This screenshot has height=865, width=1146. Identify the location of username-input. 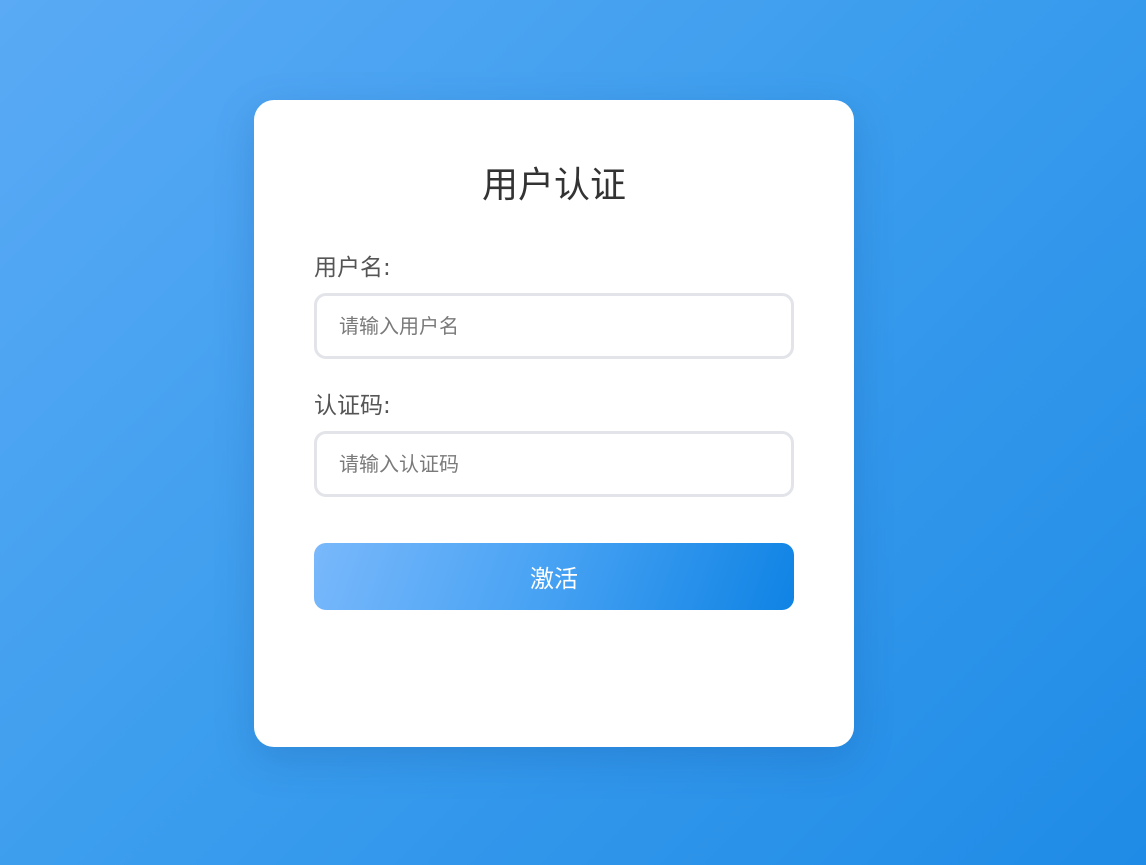
(554, 326).